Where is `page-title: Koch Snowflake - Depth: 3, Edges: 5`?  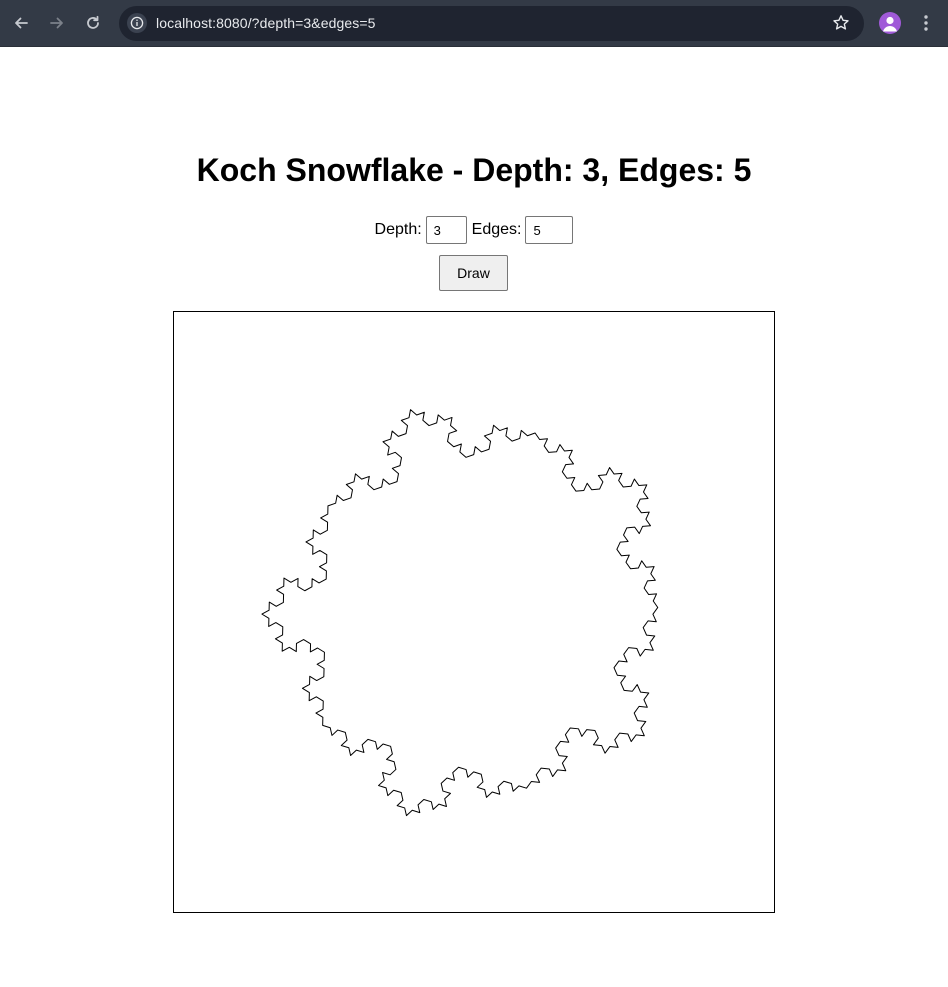 page-title: Koch Snowflake - Depth: 3, Edges: 5 is located at coordinates (474, 170).